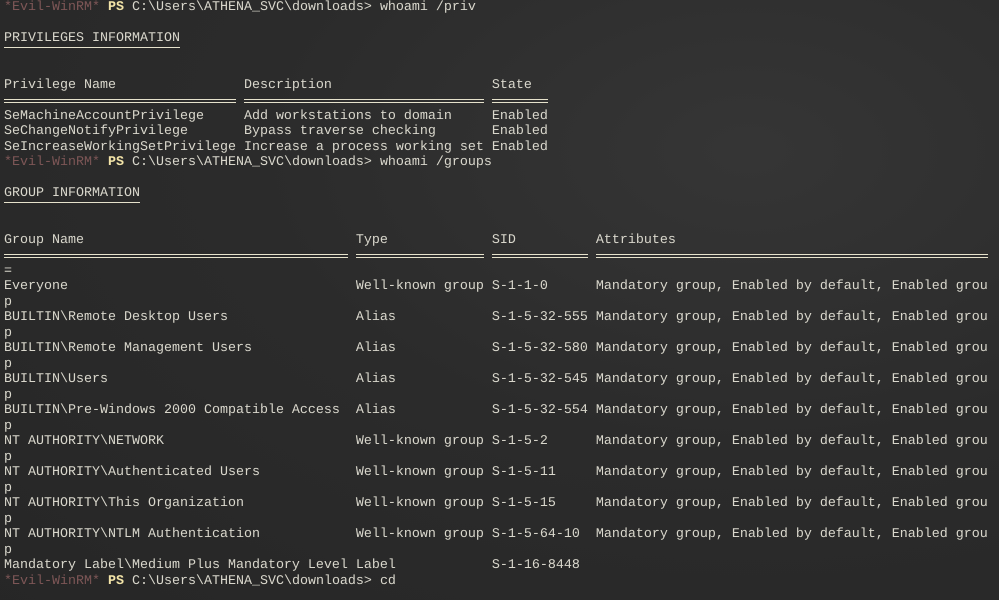  What do you see at coordinates (92, 38) in the screenshot?
I see `section-heading: PRIVILEGES INFORMATION` at bounding box center [92, 38].